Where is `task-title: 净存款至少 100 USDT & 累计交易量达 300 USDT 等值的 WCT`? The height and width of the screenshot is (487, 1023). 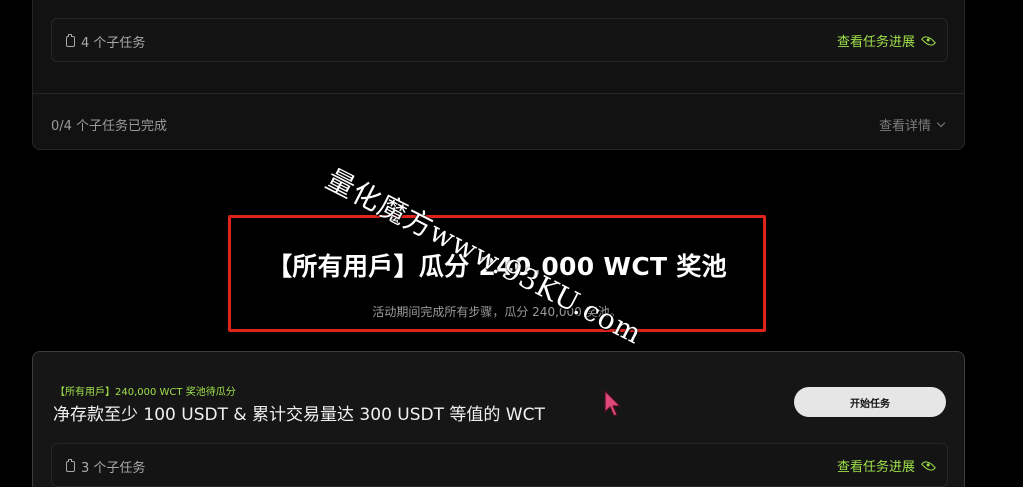
task-title: 净存款至少 100 USDT & 累计交易量达 300 USDT 等值的 WCT is located at coordinates (299, 415).